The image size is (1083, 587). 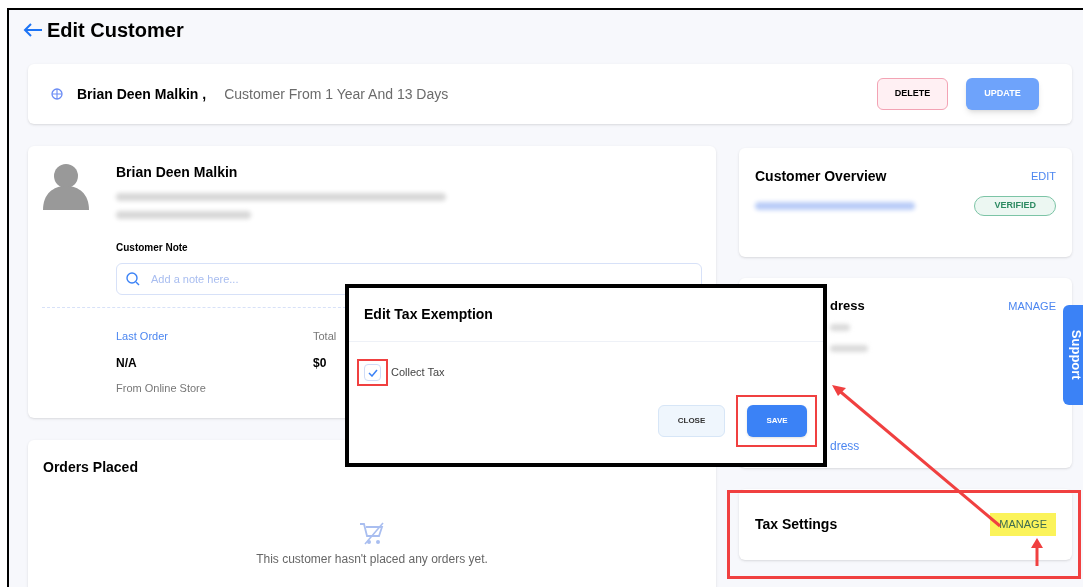 What do you see at coordinates (1002, 94) in the screenshot?
I see `update-button: UPDATE` at bounding box center [1002, 94].